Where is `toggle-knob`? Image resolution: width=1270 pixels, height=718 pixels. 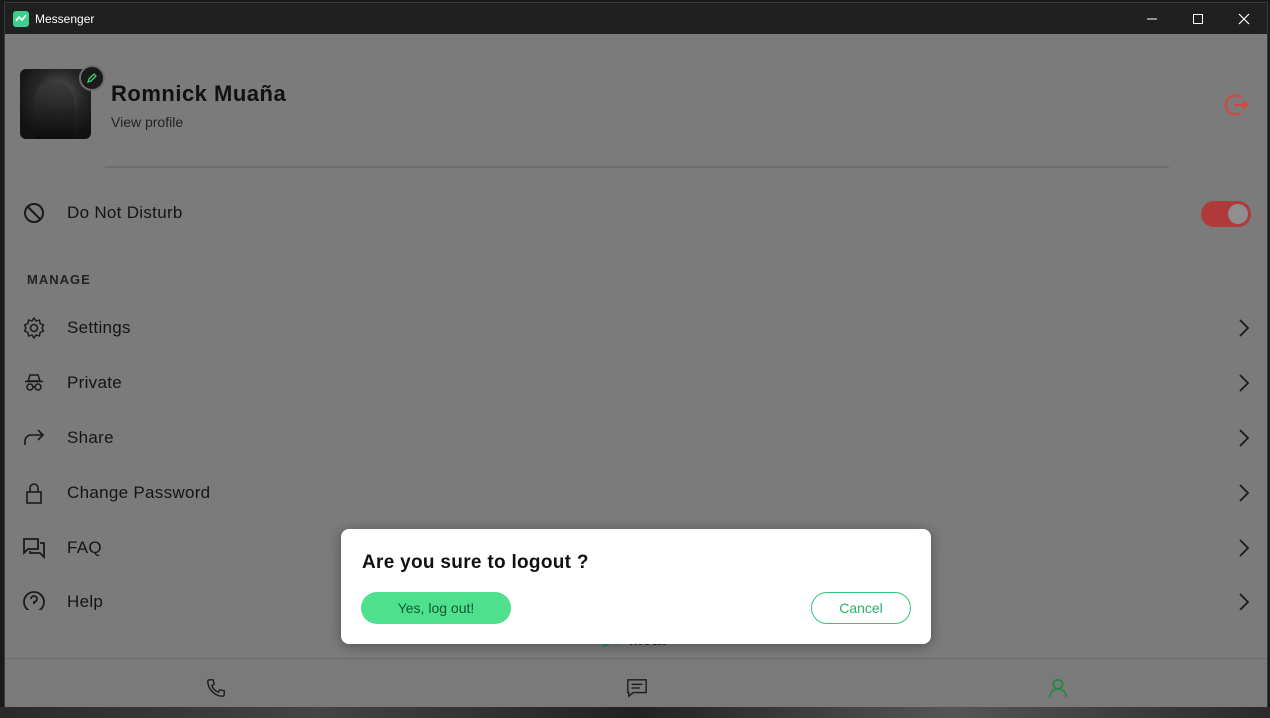
toggle-knob is located at coordinates (1238, 214).